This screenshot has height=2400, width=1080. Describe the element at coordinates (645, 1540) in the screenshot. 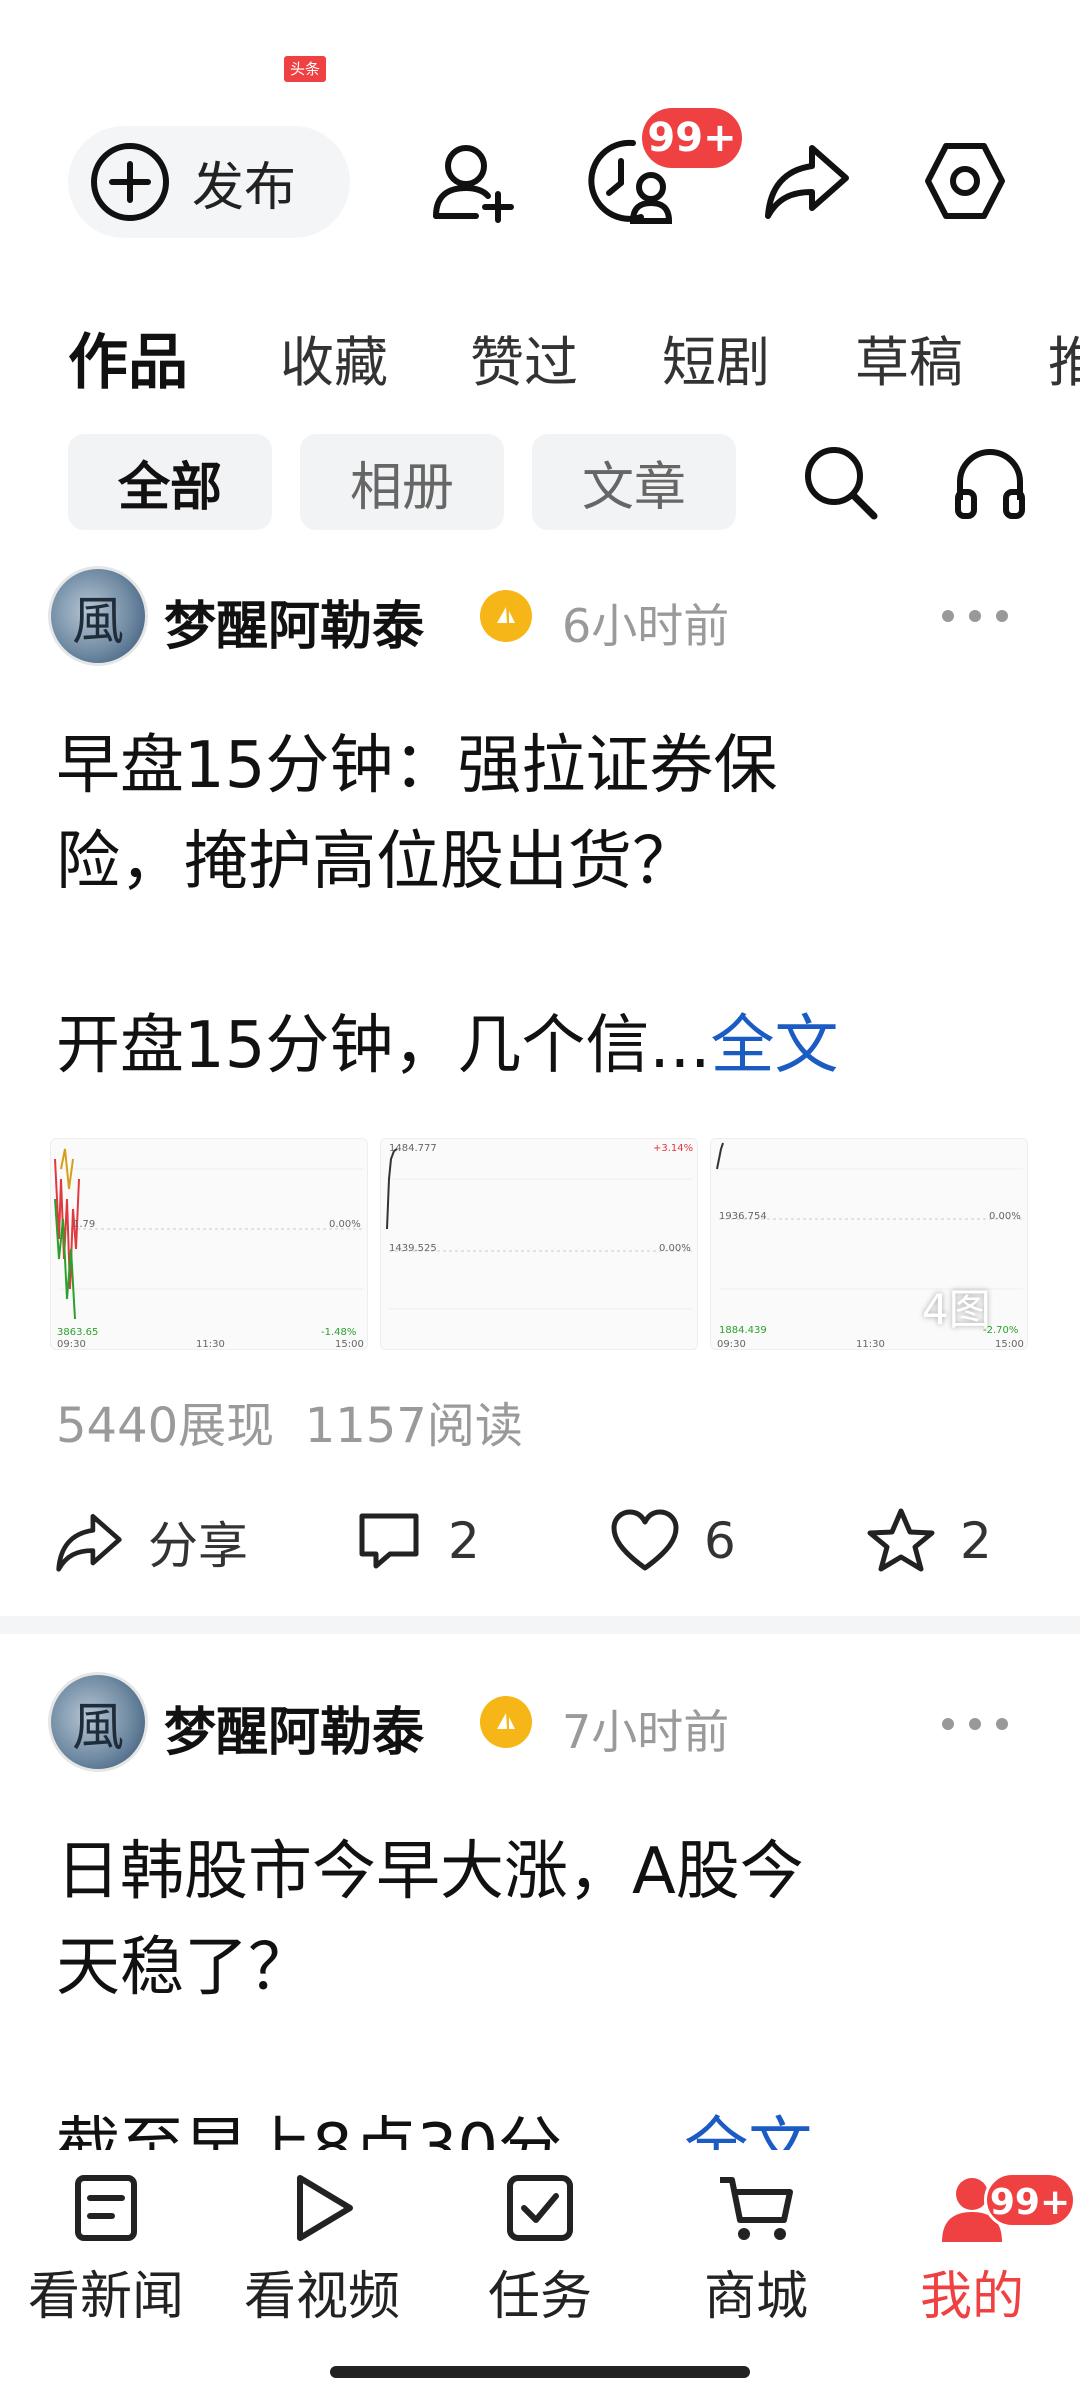

I see `heart-icon` at that location.